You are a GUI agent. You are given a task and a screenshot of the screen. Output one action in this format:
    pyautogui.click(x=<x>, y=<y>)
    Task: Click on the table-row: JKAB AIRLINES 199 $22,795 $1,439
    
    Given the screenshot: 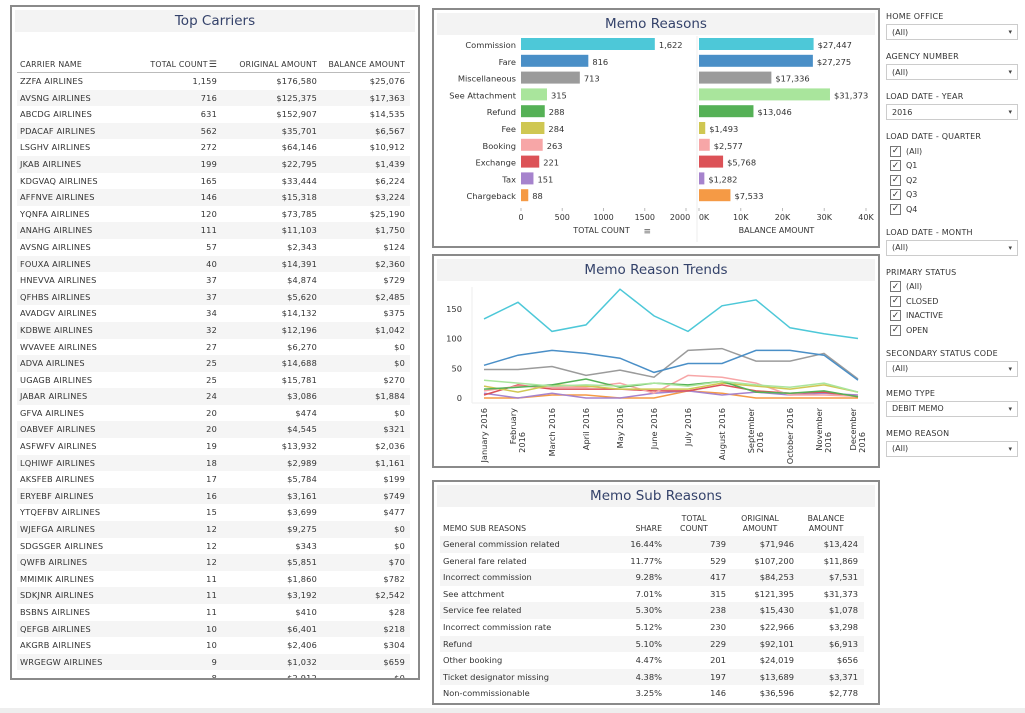 What is the action you would take?
    pyautogui.click(x=213, y=164)
    